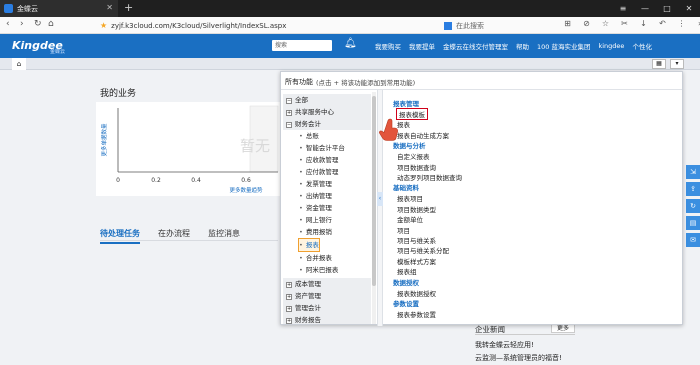 This screenshot has height=365, width=700. What do you see at coordinates (309, 245) in the screenshot?
I see `tree-item-selected: • 报表` at bounding box center [309, 245].